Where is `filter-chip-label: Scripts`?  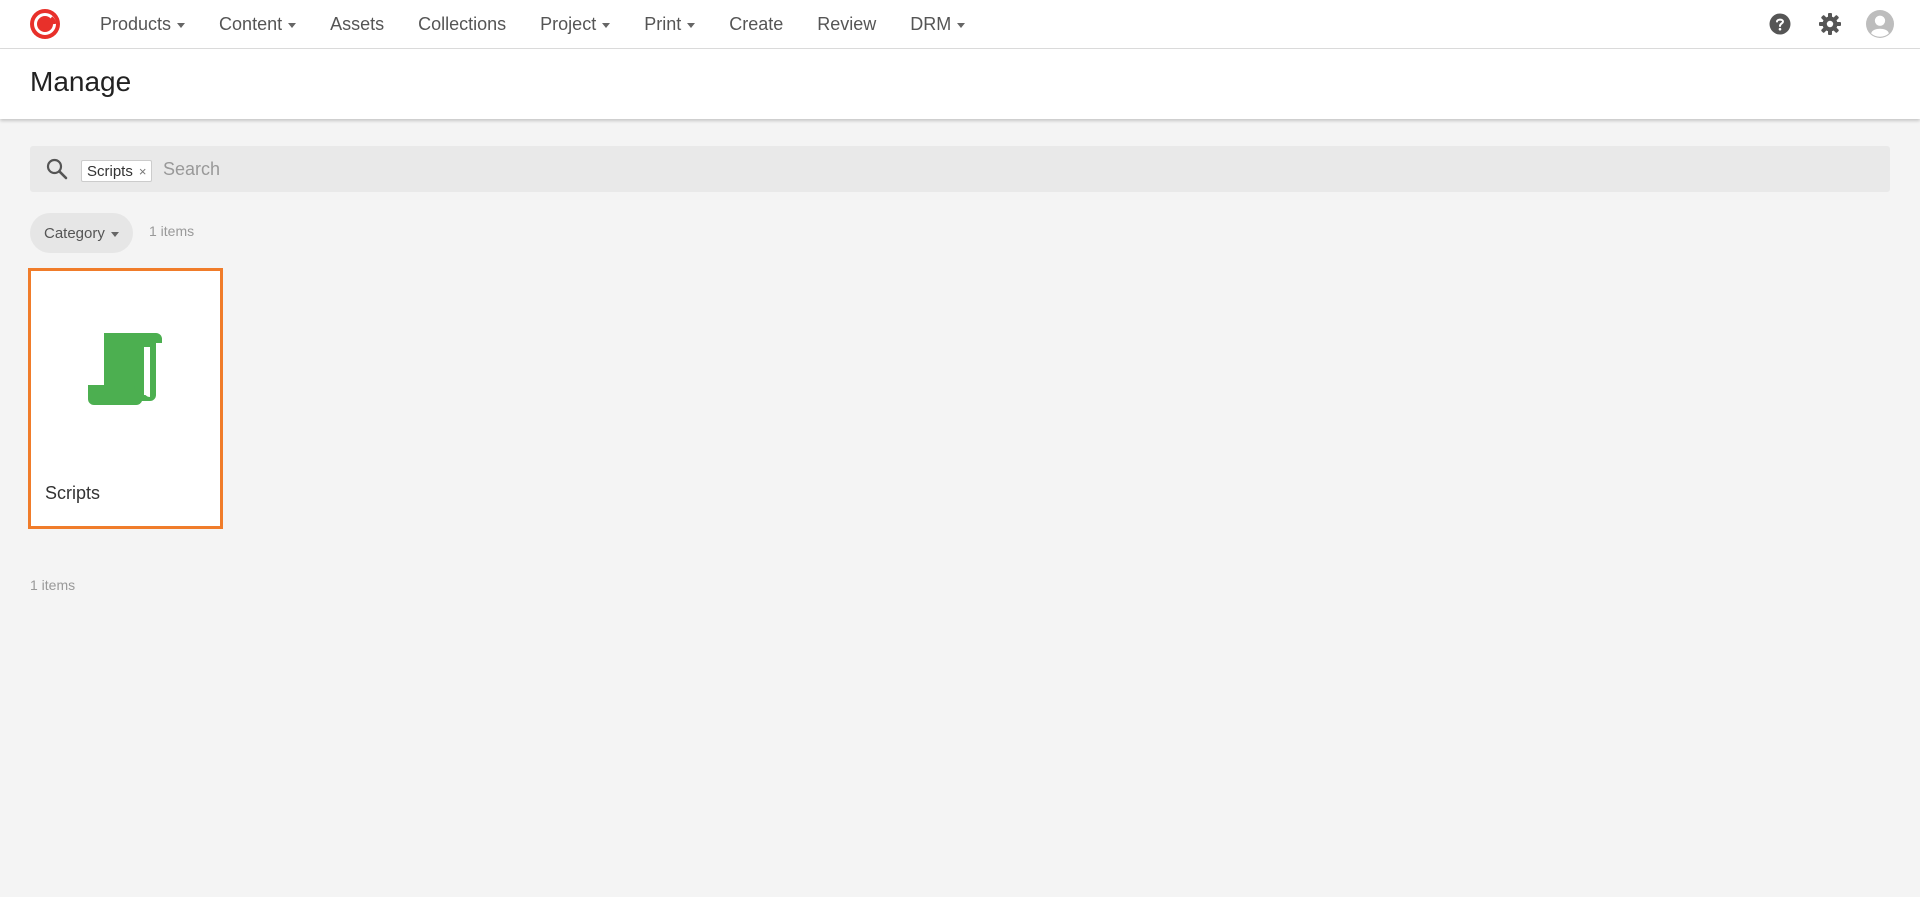 filter-chip-label: Scripts is located at coordinates (110, 171).